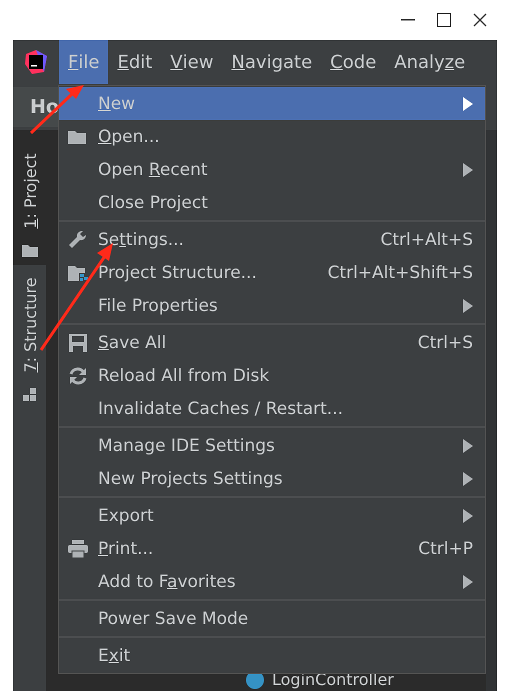  What do you see at coordinates (78, 548) in the screenshot?
I see `printer-icon` at bounding box center [78, 548].